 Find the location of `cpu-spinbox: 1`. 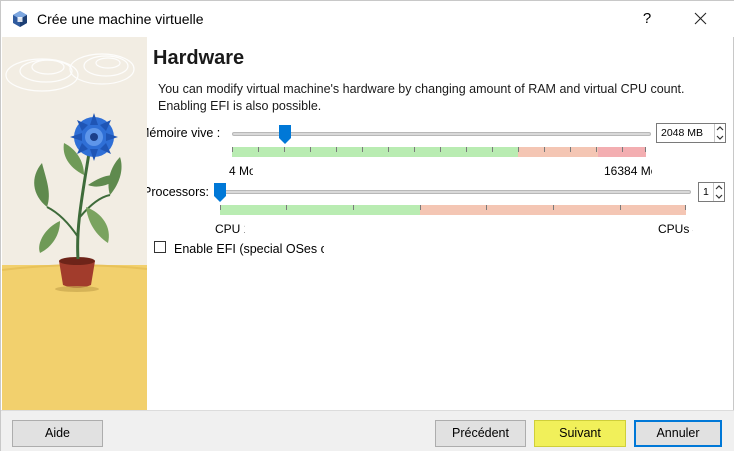

cpu-spinbox: 1 is located at coordinates (711, 192).